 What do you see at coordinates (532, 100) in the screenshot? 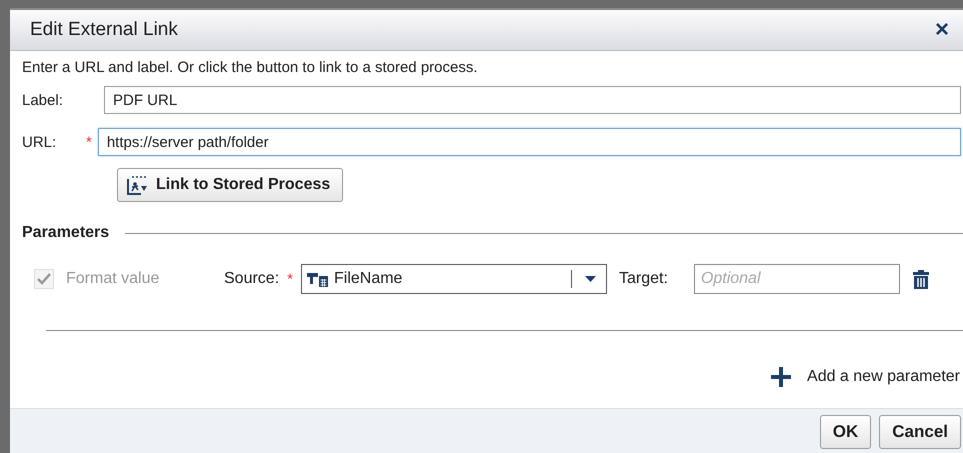
I see `text-field: PDF URL` at bounding box center [532, 100].